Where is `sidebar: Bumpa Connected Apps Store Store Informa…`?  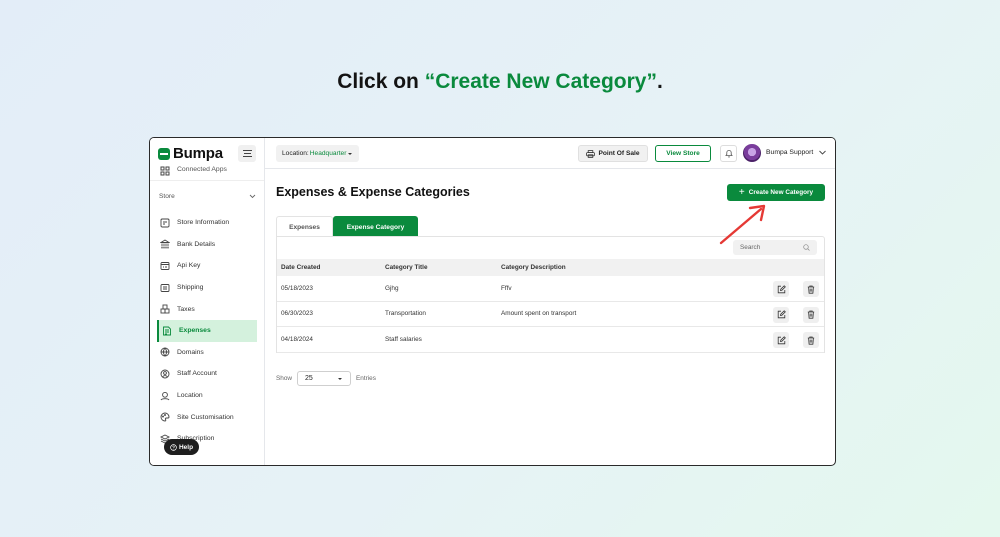
sidebar: Bumpa Connected Apps Store Store Informa… is located at coordinates (207, 301).